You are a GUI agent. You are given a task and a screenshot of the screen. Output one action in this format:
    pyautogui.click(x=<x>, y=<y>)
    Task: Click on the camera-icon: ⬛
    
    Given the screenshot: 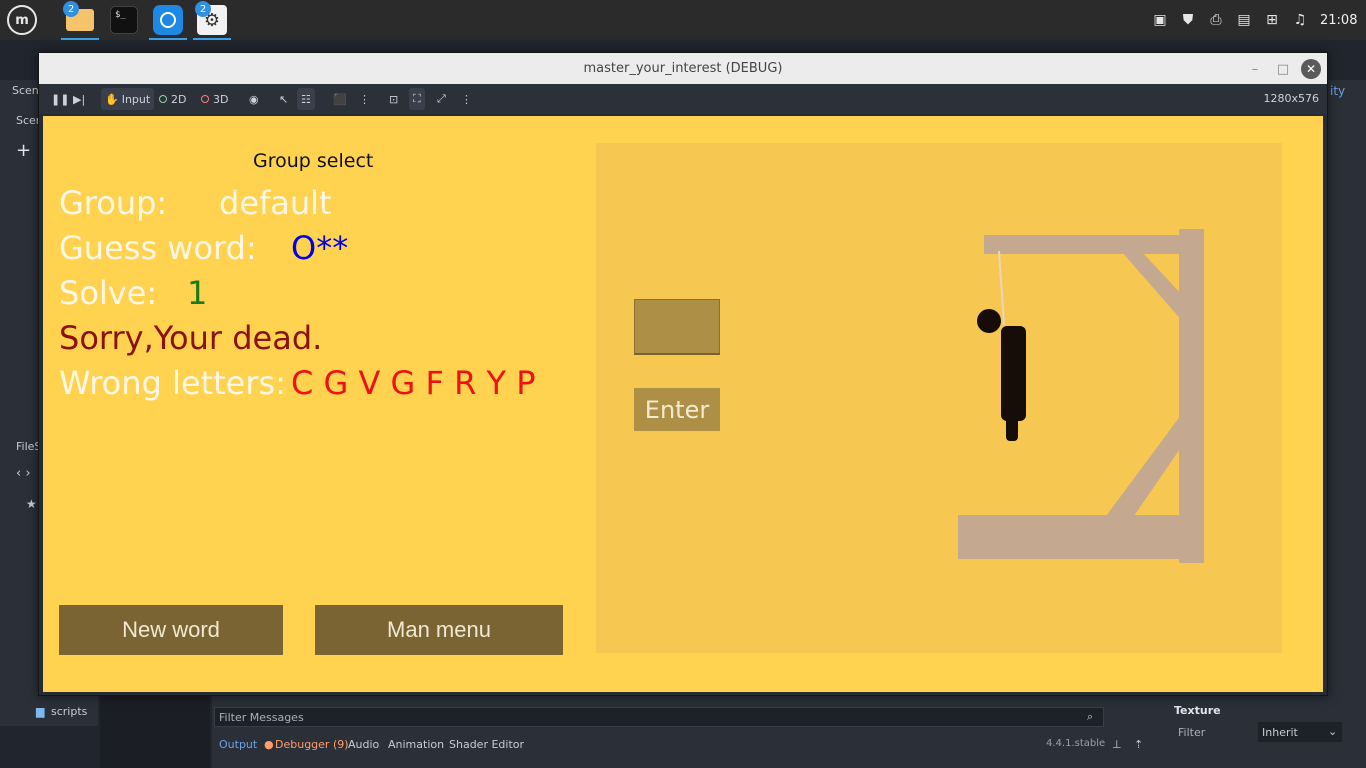 What is the action you would take?
    pyautogui.click(x=340, y=99)
    